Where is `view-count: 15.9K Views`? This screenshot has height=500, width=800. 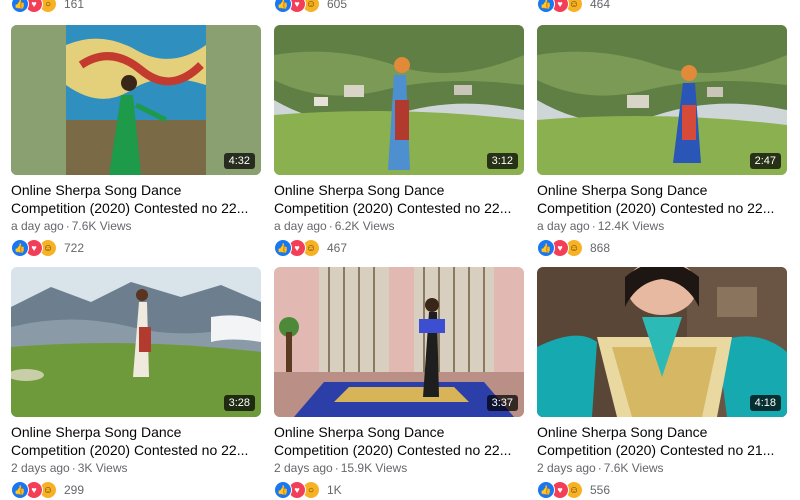 view-count: 15.9K Views is located at coordinates (374, 468).